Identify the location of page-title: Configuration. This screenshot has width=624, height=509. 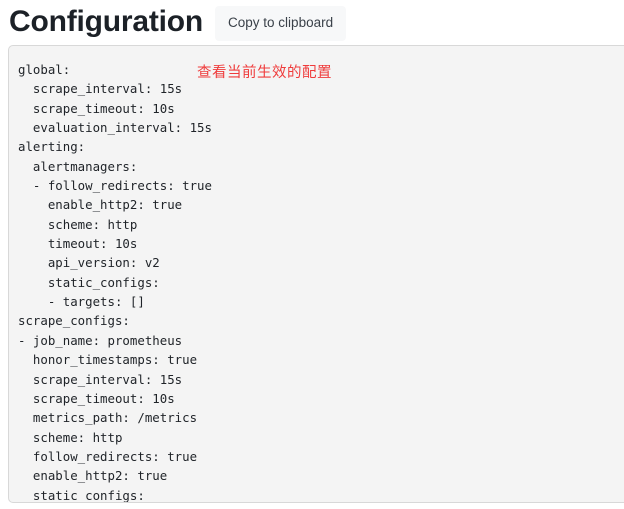
(106, 21).